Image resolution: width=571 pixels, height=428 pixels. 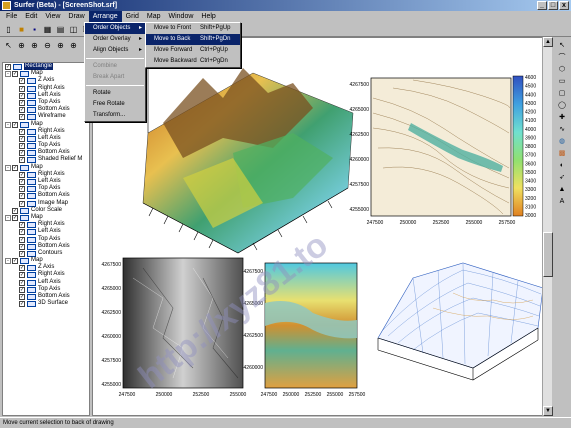 What do you see at coordinates (8, 45) in the screenshot?
I see `pointer-icon: ↖` at bounding box center [8, 45].